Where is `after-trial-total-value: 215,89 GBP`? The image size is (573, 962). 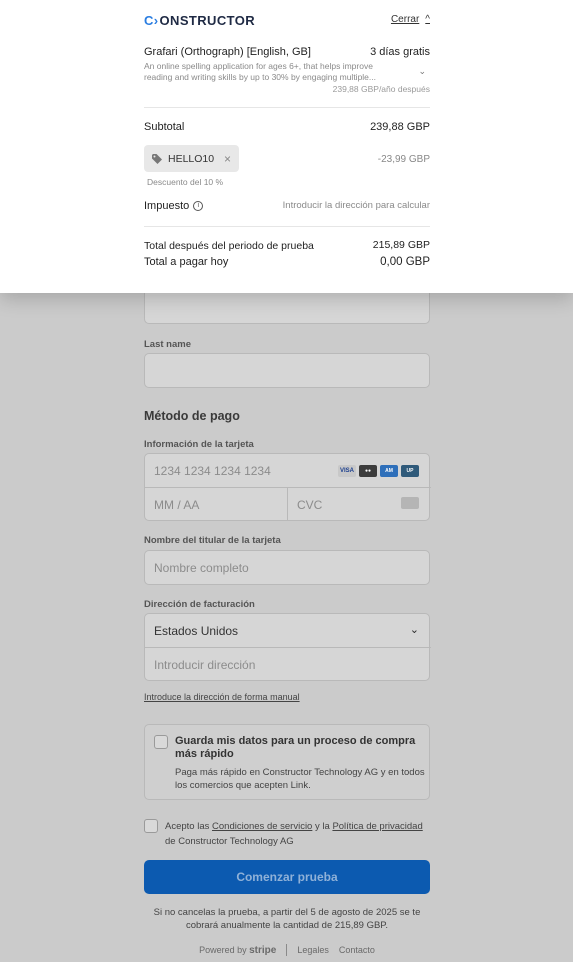 after-trial-total-value: 215,89 GBP is located at coordinates (401, 245).